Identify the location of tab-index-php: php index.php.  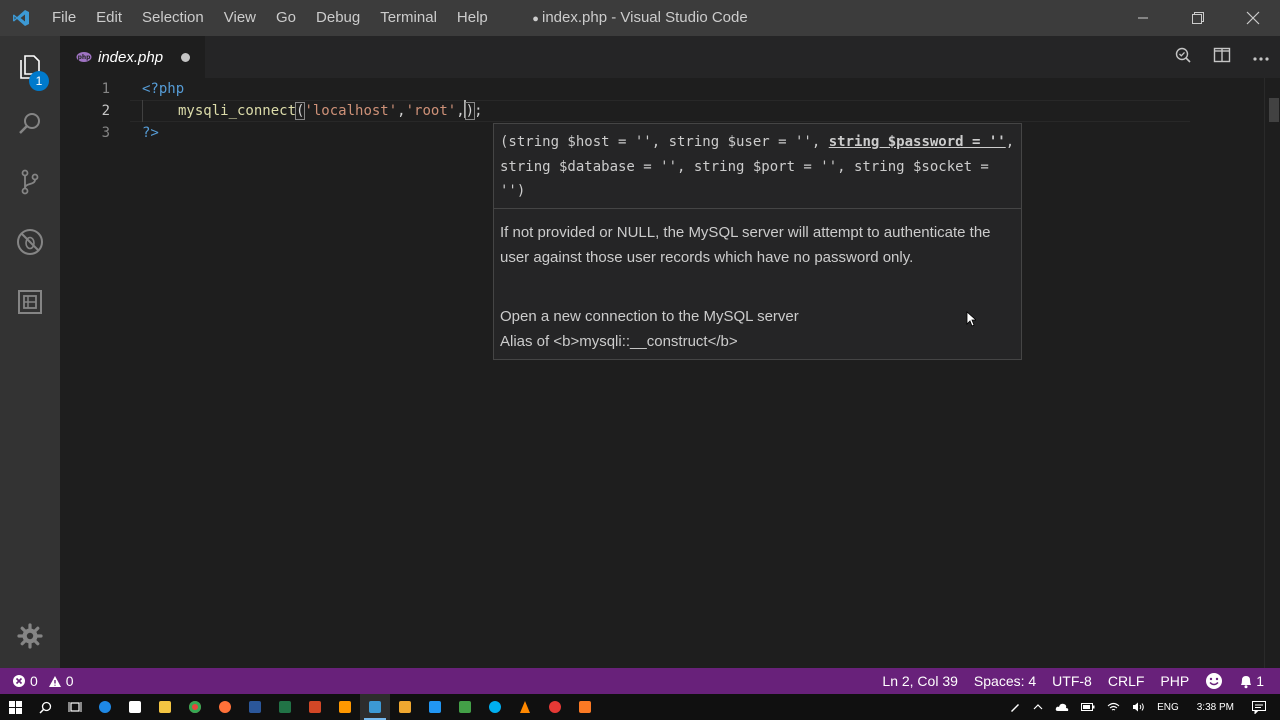
(132, 57).